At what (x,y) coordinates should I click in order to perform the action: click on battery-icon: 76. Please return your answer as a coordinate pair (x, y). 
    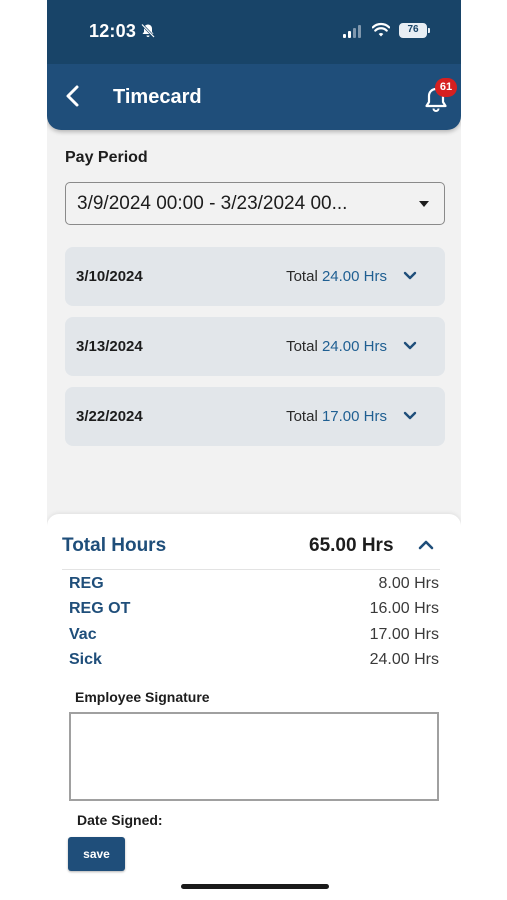
    Looking at the image, I should click on (413, 30).